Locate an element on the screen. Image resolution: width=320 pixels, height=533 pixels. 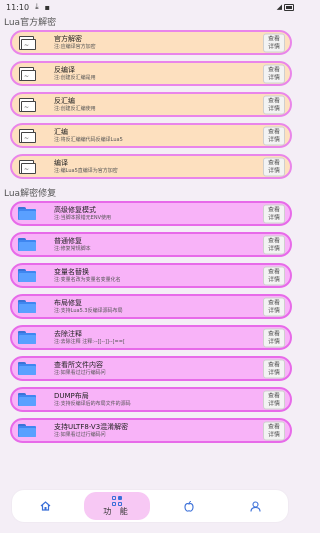
function-card: ~ 汇编 注:将反汇编编代码反编译Lua5 查看 详情 is located at coordinates (151, 135).